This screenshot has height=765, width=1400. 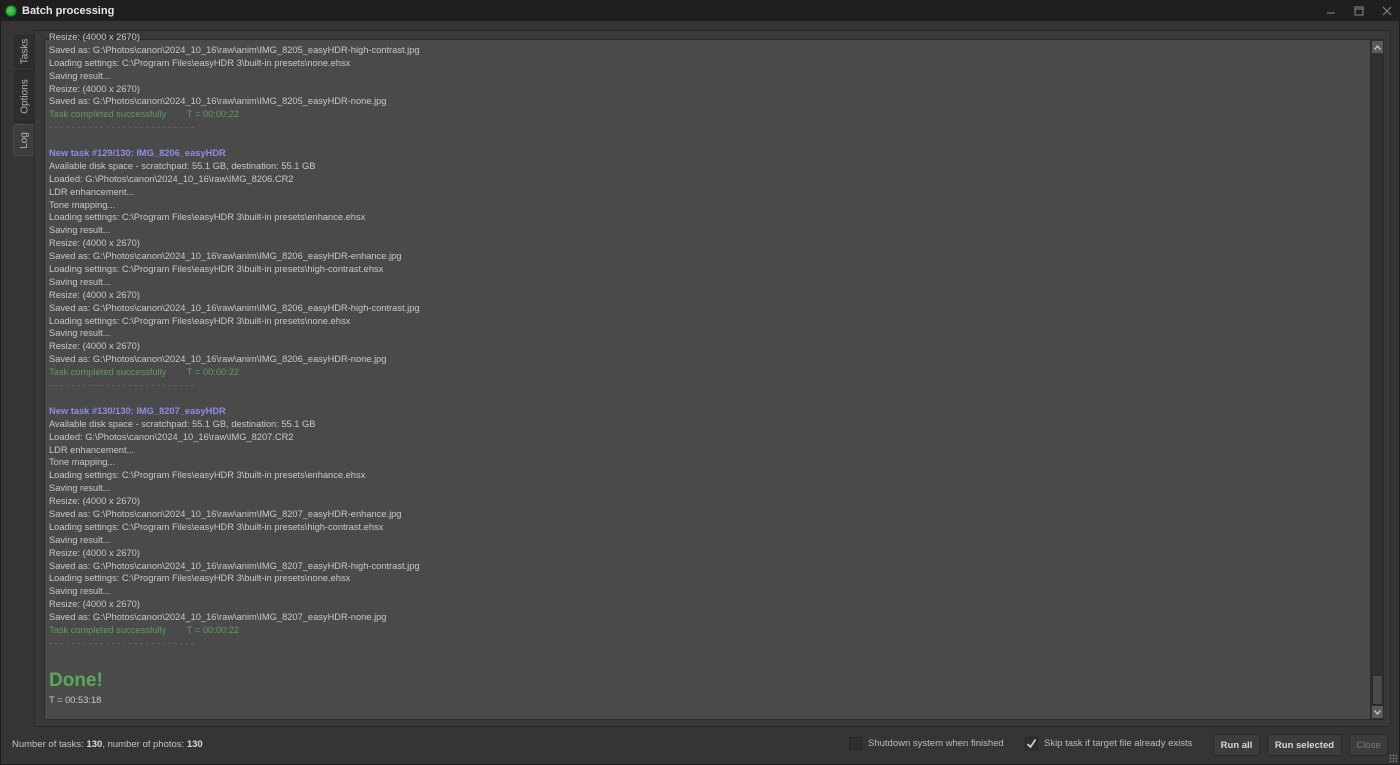 What do you see at coordinates (137, 410) in the screenshot?
I see `log-task-header: New task #130/130: IMG_8207_easyHDR` at bounding box center [137, 410].